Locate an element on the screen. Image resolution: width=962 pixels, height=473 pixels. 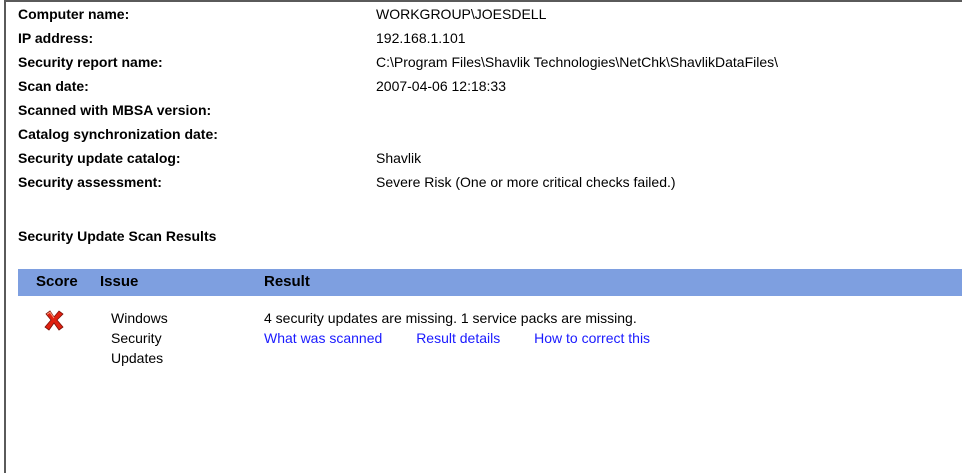
info-label: Security update catalog: is located at coordinates (99, 158).